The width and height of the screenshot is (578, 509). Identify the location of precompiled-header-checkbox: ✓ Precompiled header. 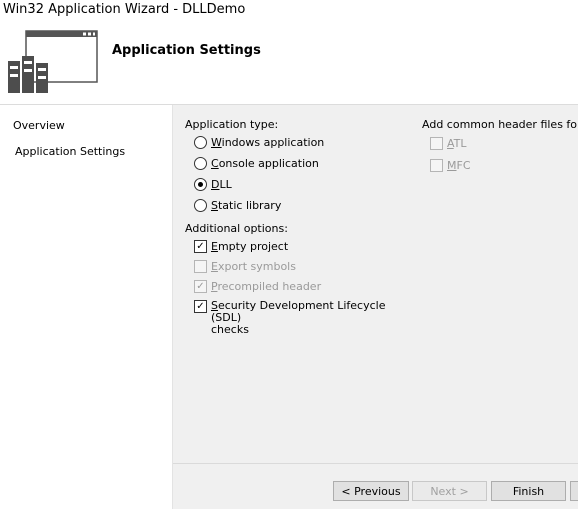
(257, 286).